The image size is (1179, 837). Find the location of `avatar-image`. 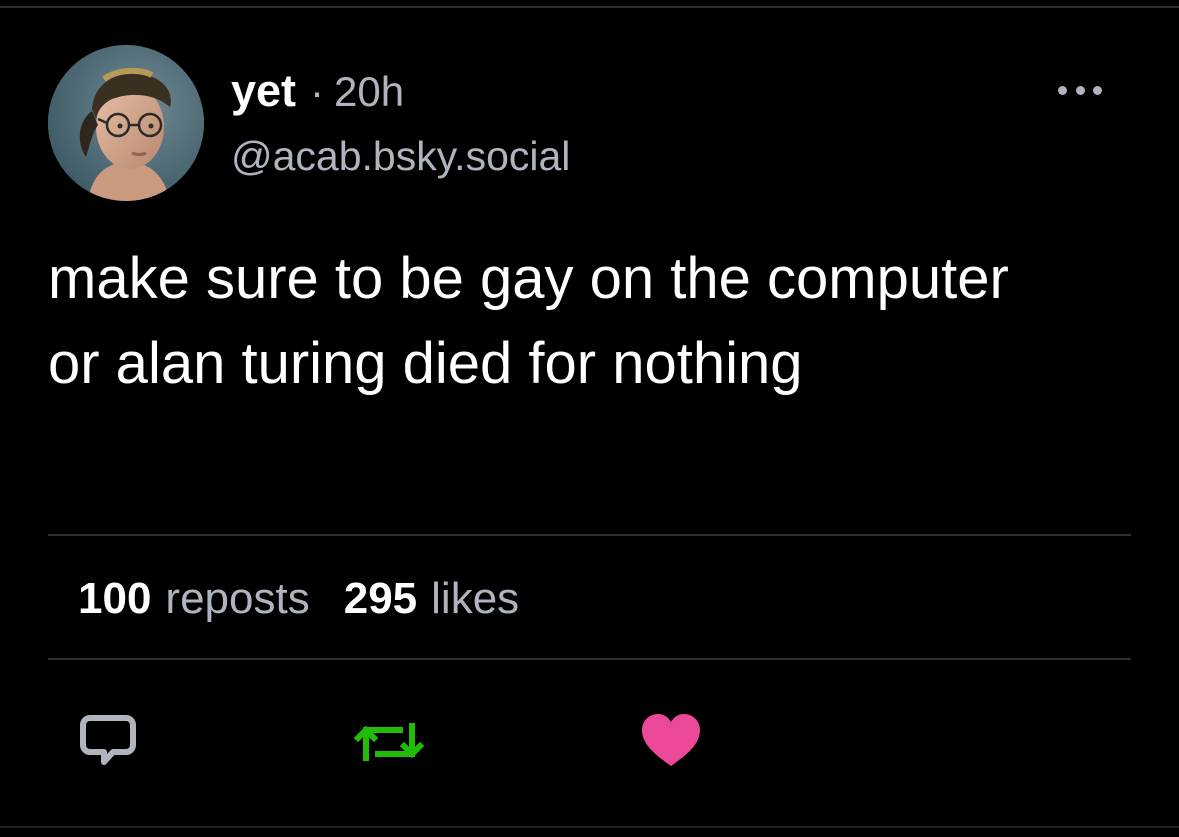

avatar-image is located at coordinates (126, 123).